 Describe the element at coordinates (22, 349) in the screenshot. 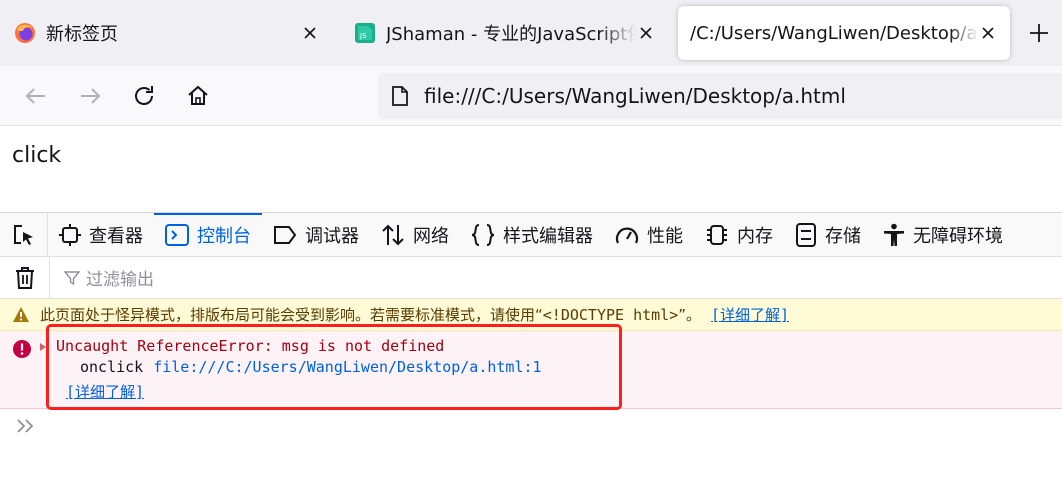

I see `error-icon` at that location.